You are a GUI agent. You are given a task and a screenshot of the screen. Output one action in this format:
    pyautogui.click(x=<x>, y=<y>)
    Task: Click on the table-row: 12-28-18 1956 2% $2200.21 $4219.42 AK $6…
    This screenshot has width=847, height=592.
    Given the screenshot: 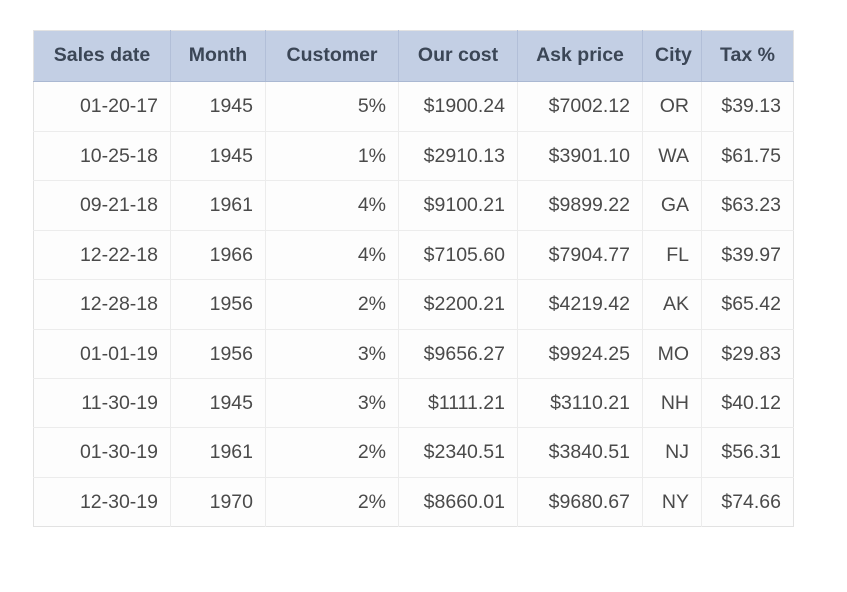 What is the action you would take?
    pyautogui.click(x=413, y=304)
    